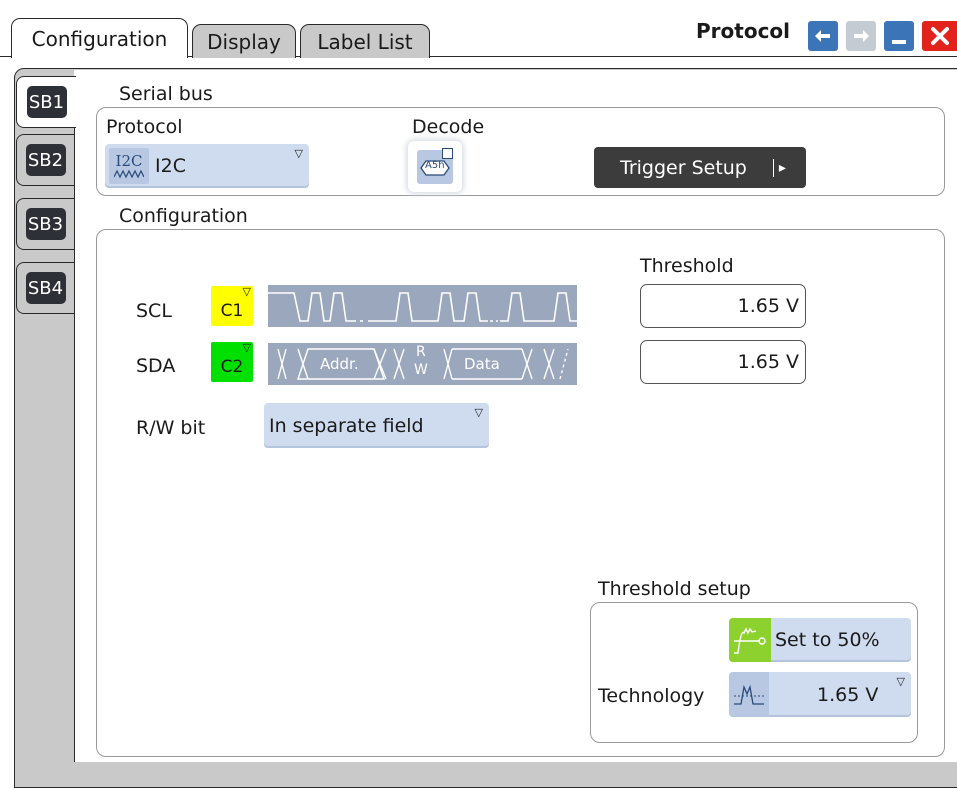 Image resolution: width=957 pixels, height=788 pixels. I want to click on tab-configuration-label: Configuration, so click(99, 38).